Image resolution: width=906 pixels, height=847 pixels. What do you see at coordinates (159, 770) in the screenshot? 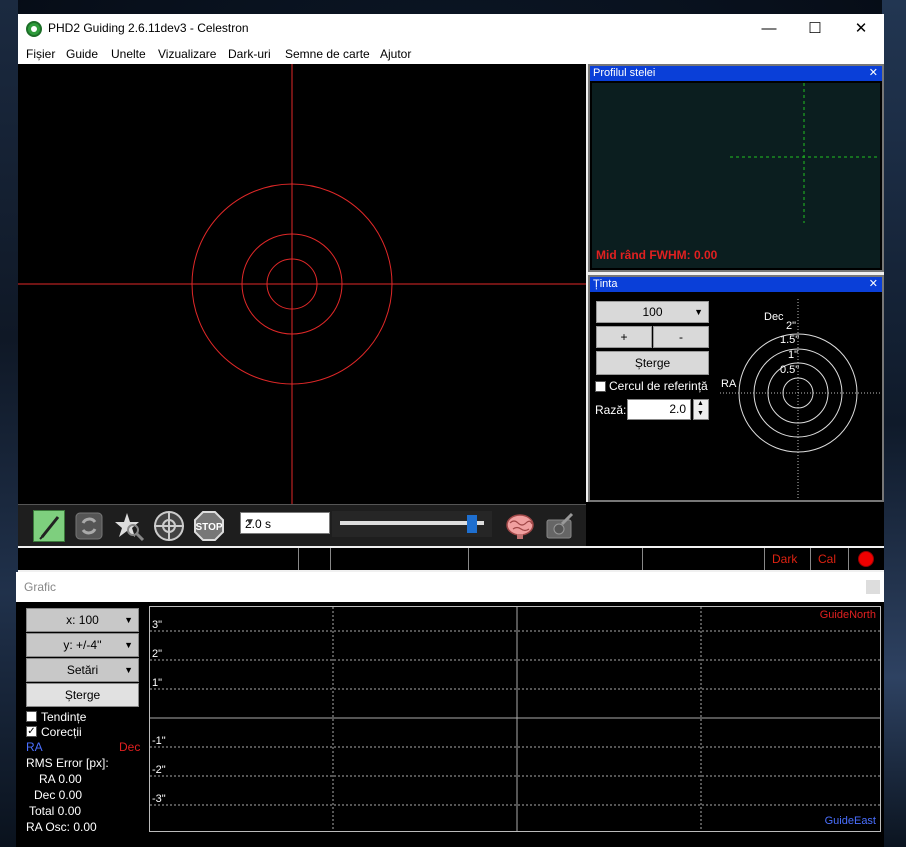
I see `y-tick-neg2: -2"` at bounding box center [159, 770].